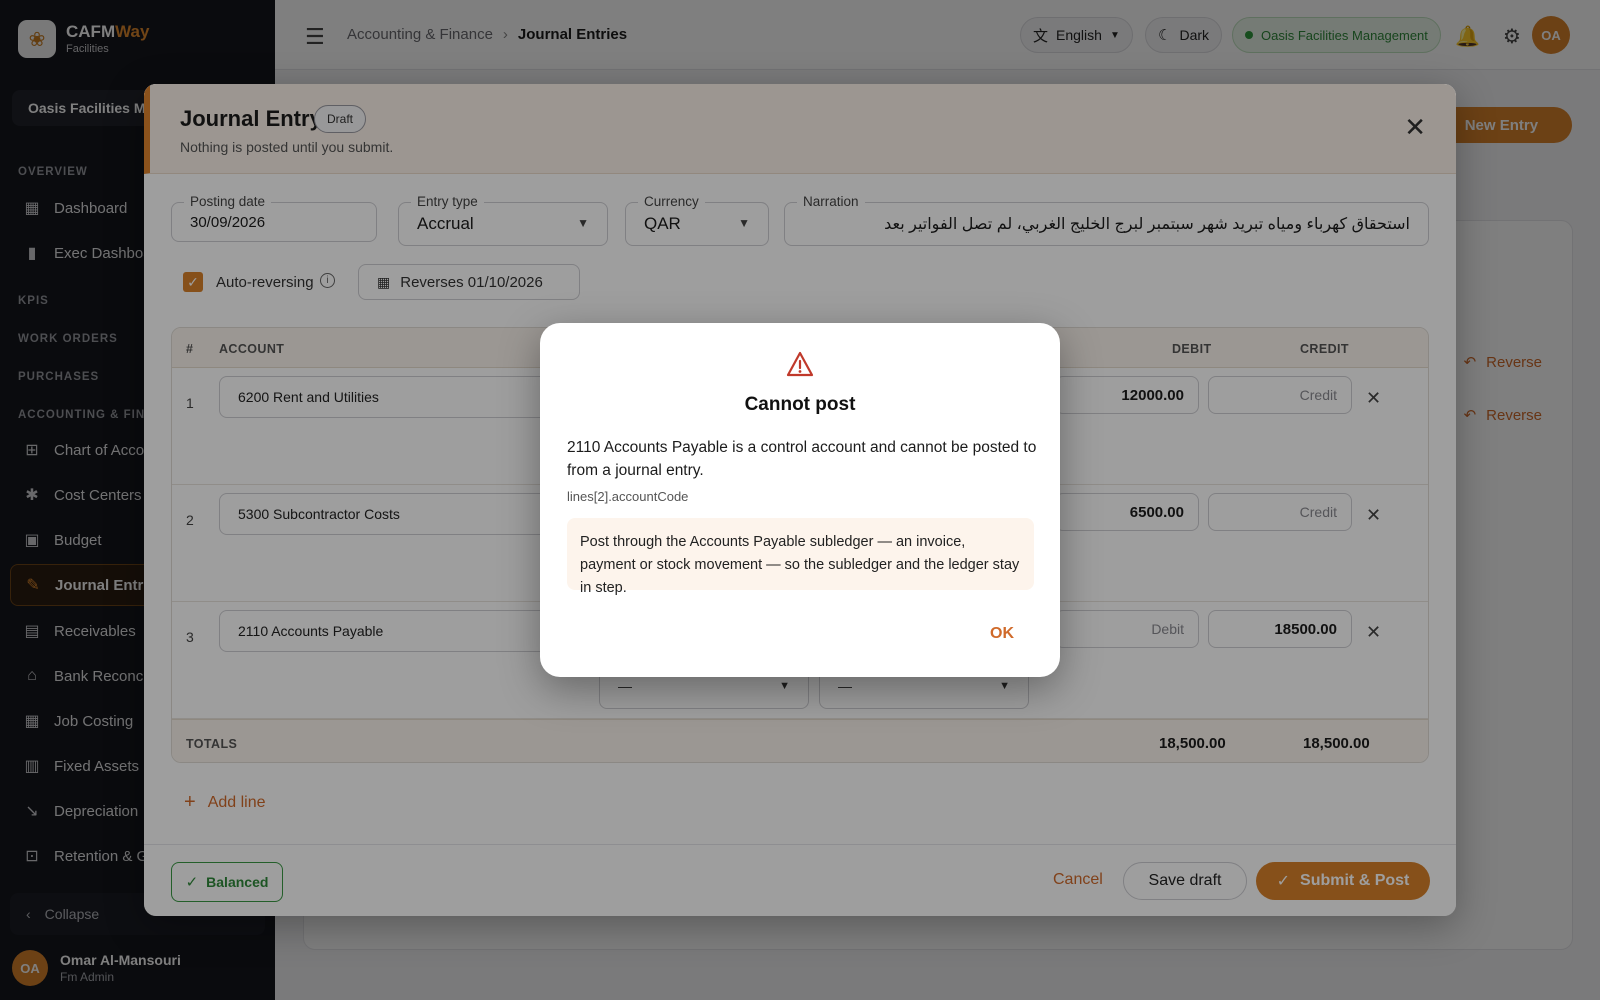  Describe the element at coordinates (800, 404) in the screenshot. I see `dialog-title: Cannot post` at that location.